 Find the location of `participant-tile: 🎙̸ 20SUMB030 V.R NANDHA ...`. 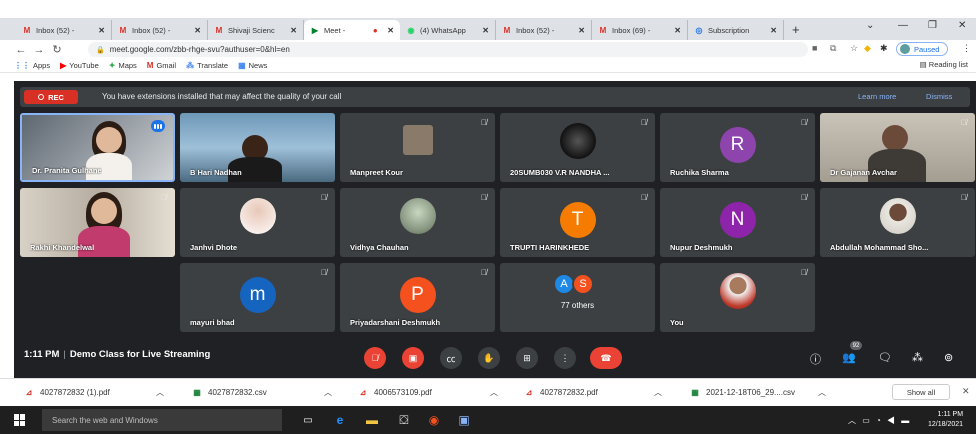

participant-tile: 🎙̸ 20SUMB030 V.R NANDHA ... is located at coordinates (577, 147).